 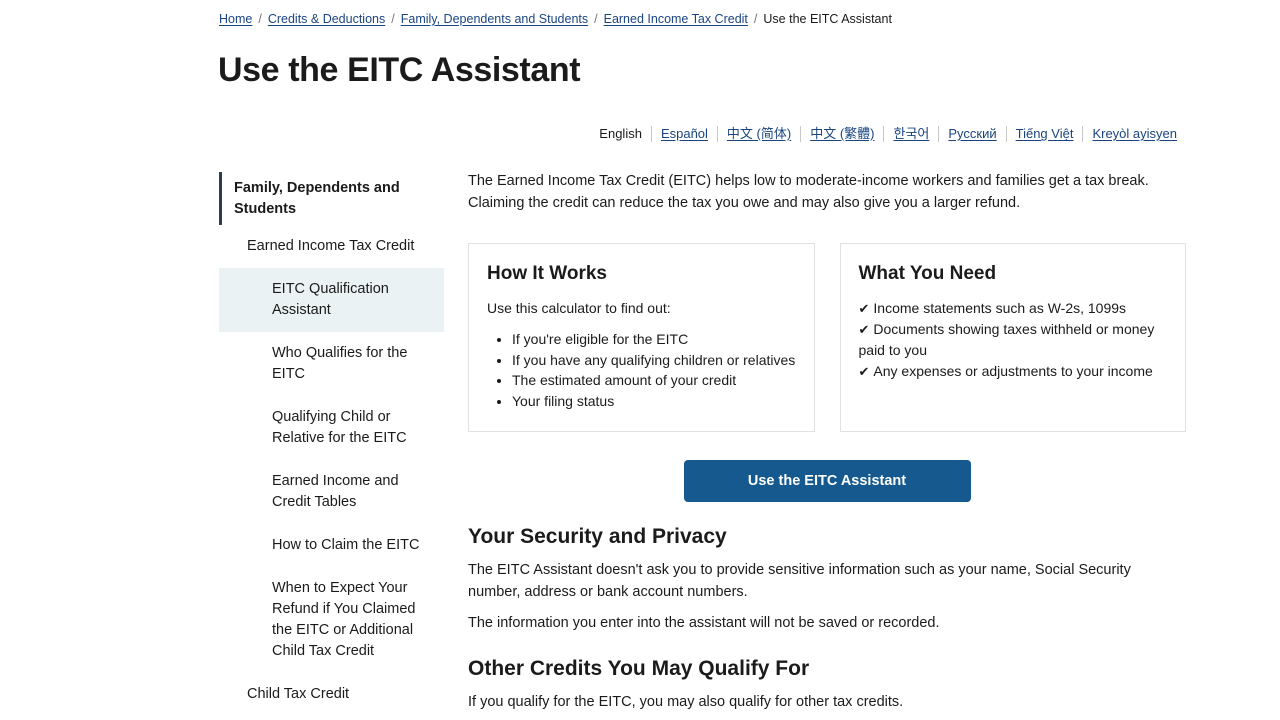 What do you see at coordinates (579, 308) in the screenshot?
I see `card-how-it-works-lead: Use this calculator to find out:` at bounding box center [579, 308].